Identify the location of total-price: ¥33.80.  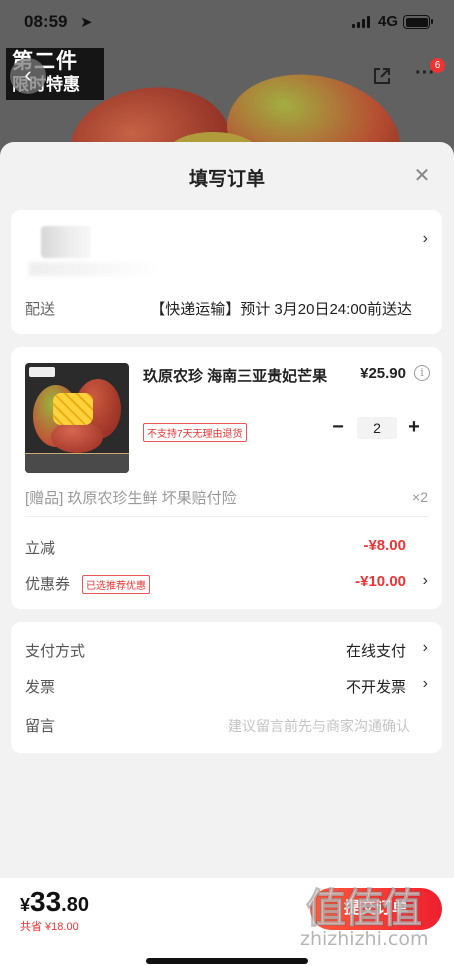
(54, 902).